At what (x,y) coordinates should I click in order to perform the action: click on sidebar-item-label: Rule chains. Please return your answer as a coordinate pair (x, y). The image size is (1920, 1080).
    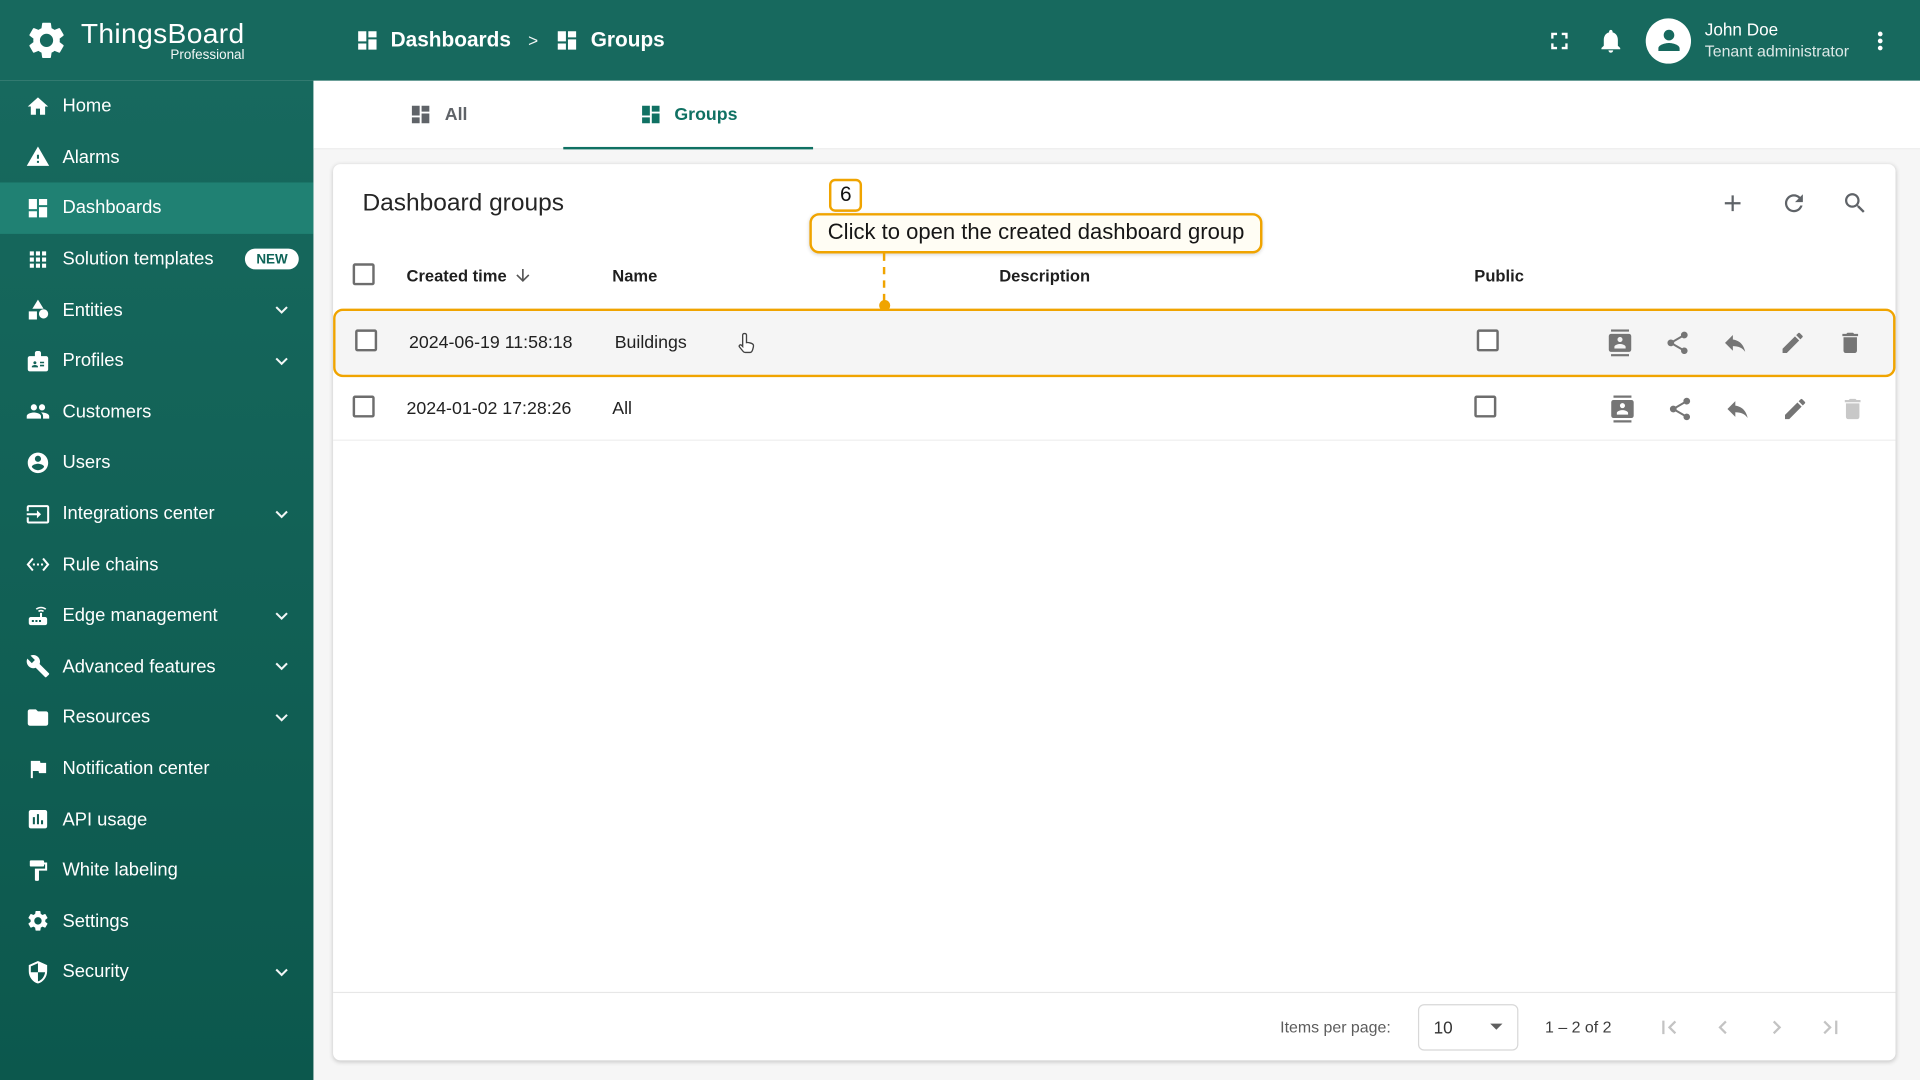
    Looking at the image, I should click on (110, 565).